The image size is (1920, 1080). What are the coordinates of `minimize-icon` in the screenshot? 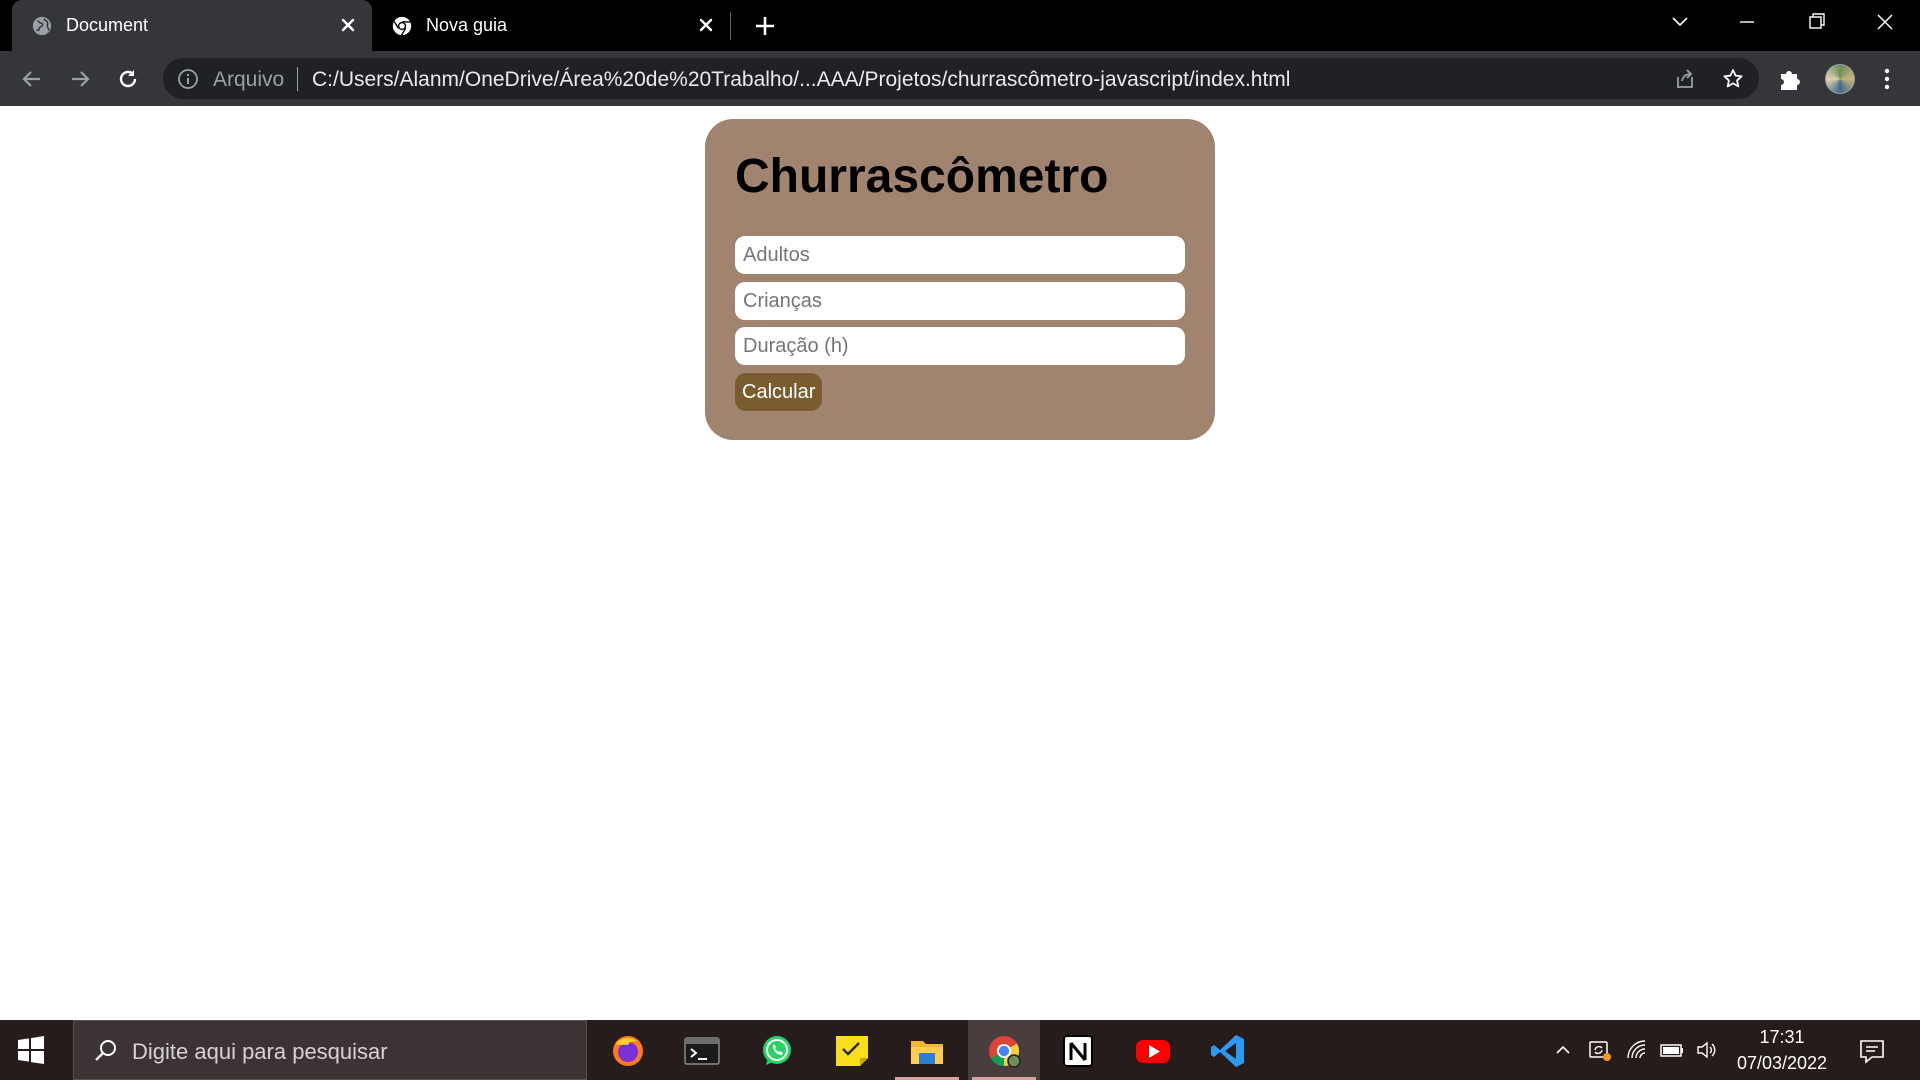 It's located at (1747, 22).